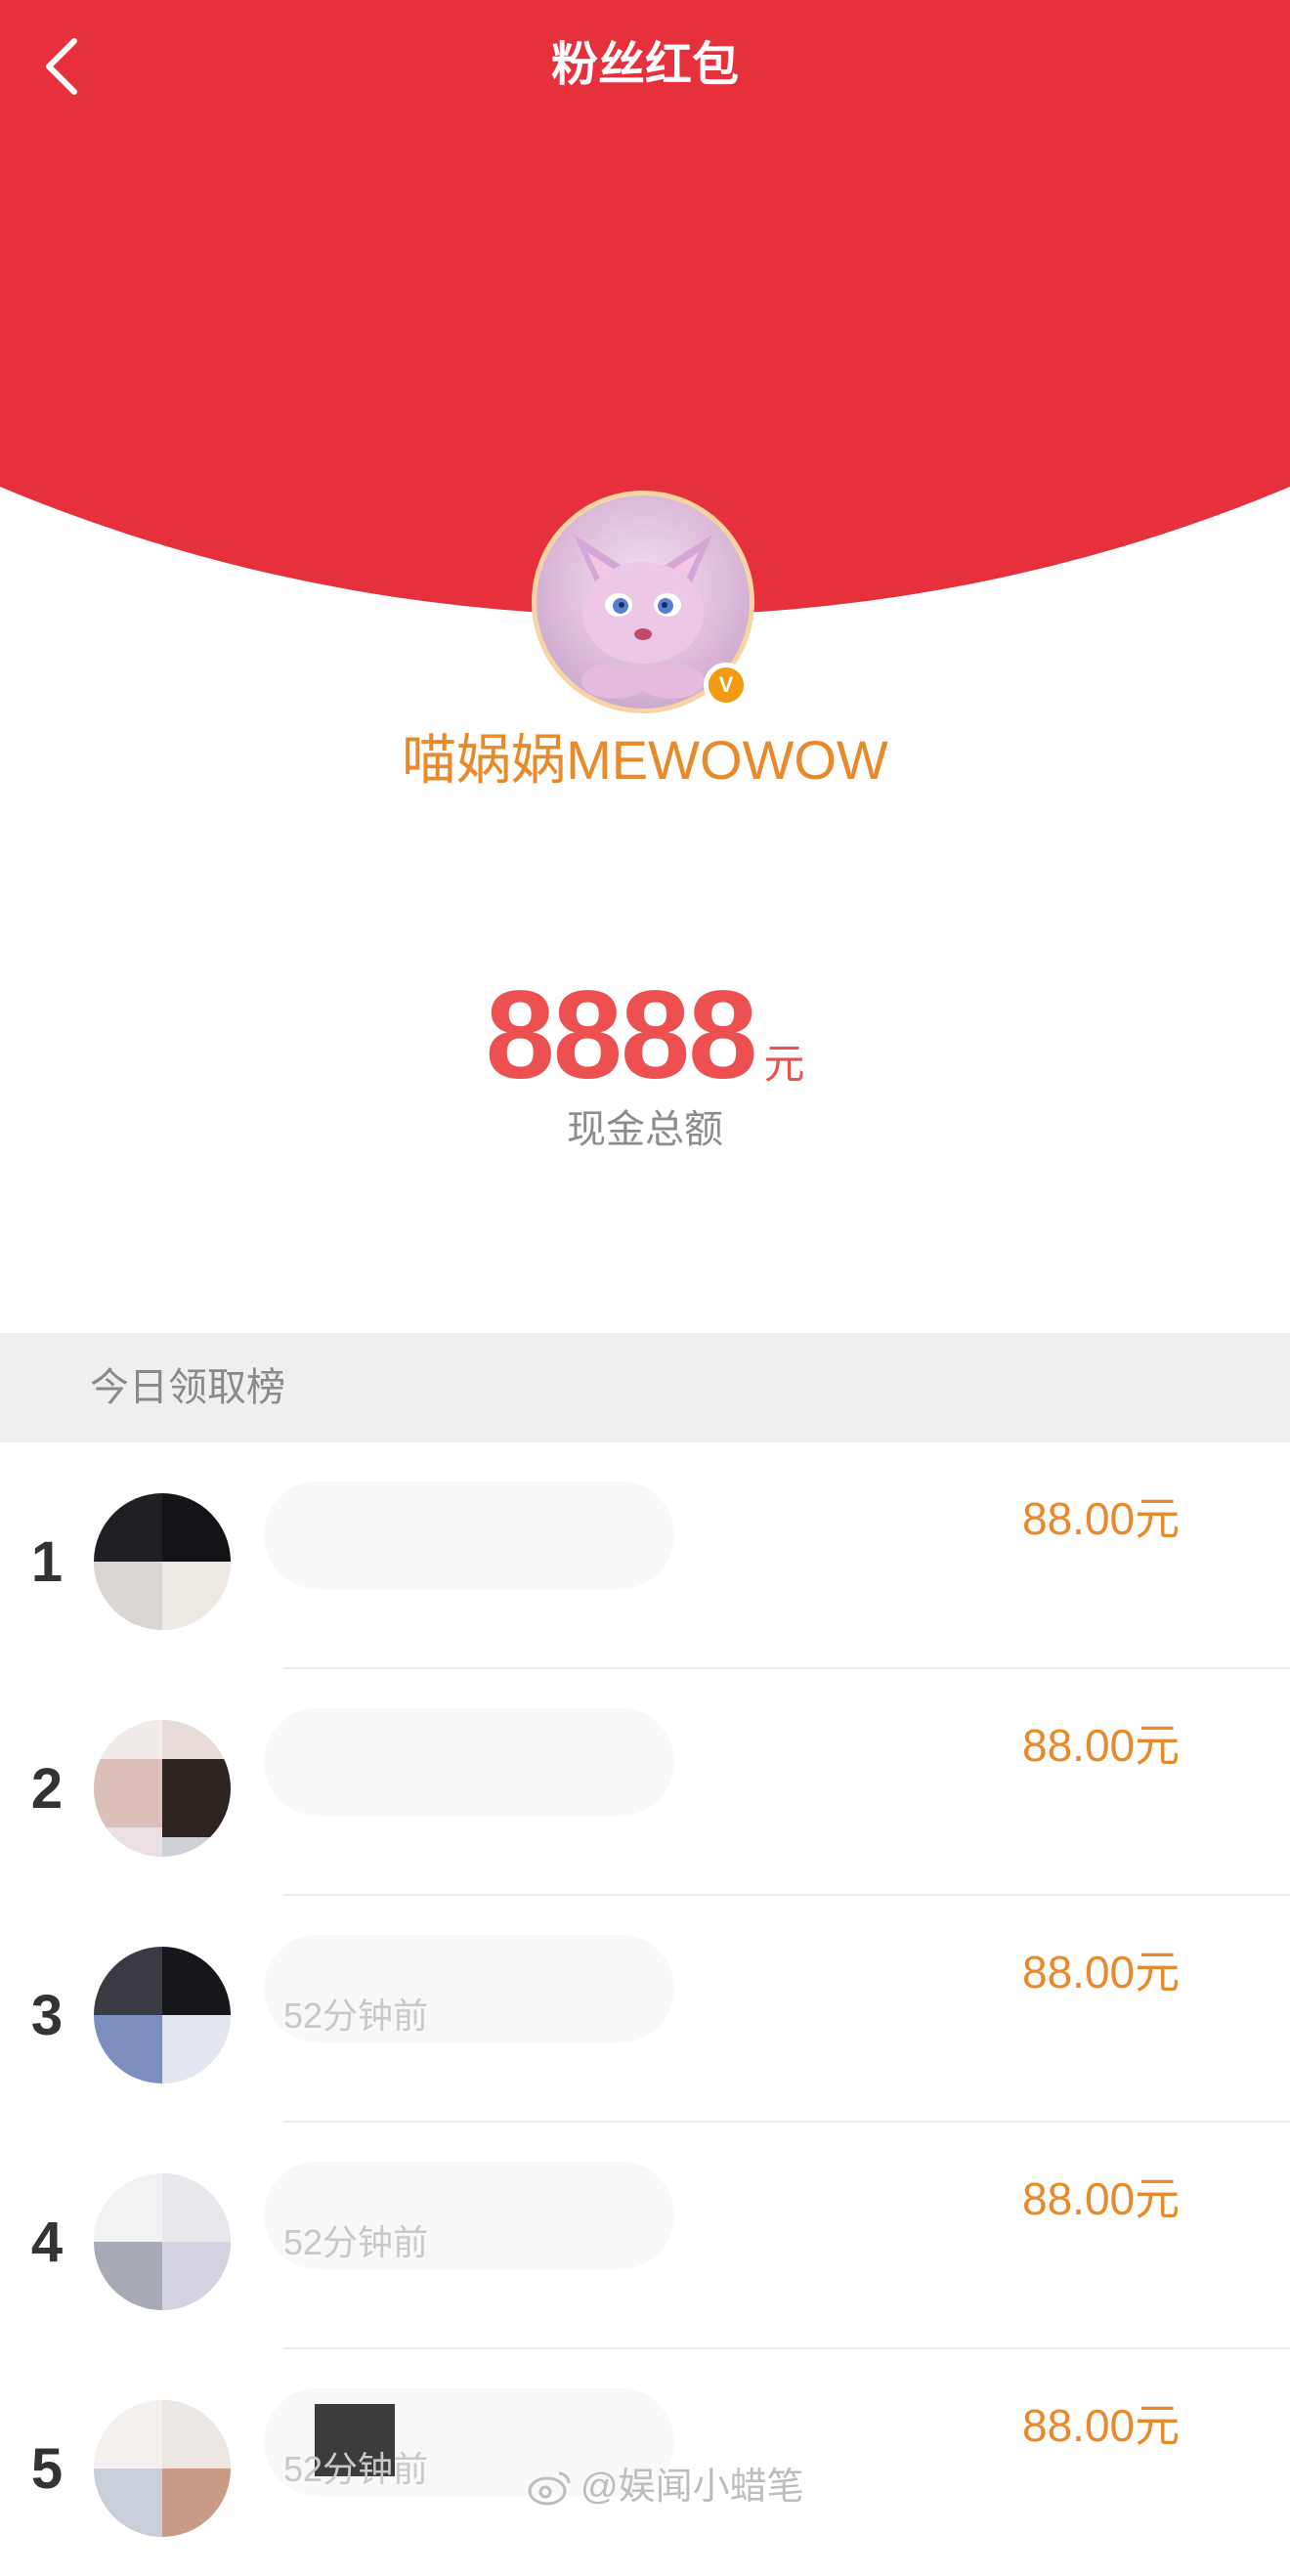  I want to click on list-item: 4 52分钟前 88.00元, so click(645, 2236).